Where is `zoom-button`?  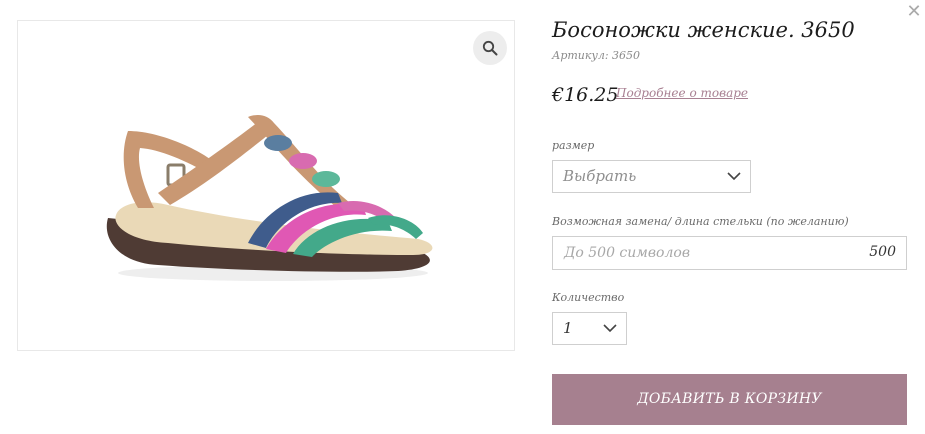 zoom-button is located at coordinates (490, 48).